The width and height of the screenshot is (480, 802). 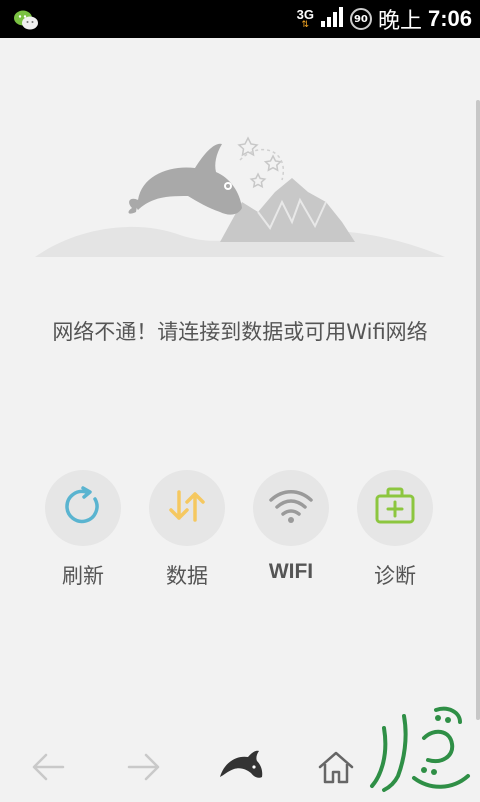 I want to click on diagnose-icon, so click(x=395, y=508).